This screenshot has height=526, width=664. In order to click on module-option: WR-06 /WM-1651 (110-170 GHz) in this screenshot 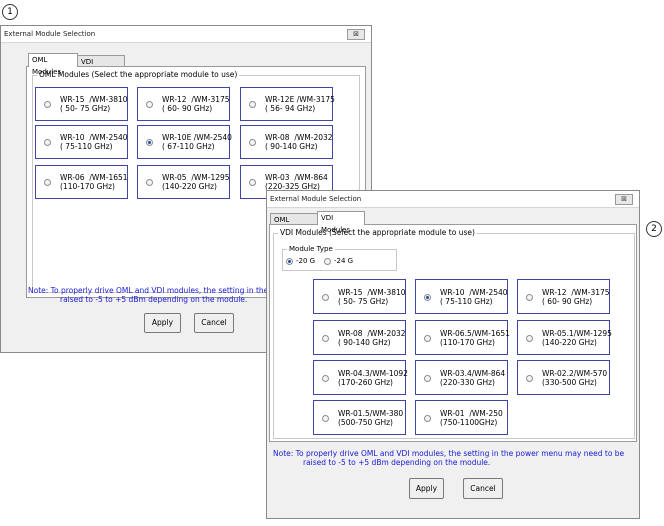, I will do `click(81, 182)`.